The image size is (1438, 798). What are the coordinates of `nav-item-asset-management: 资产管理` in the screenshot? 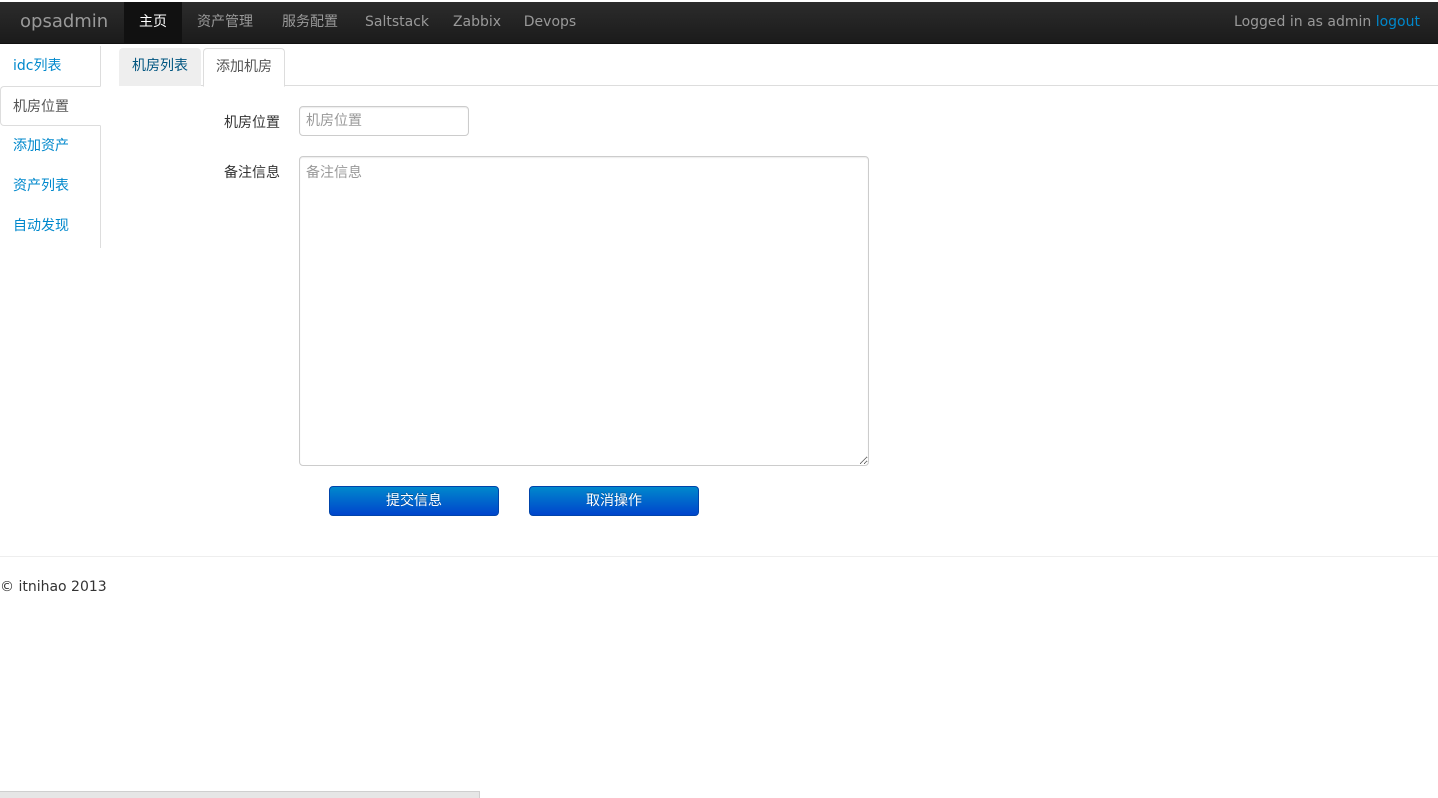 It's located at (225, 23).